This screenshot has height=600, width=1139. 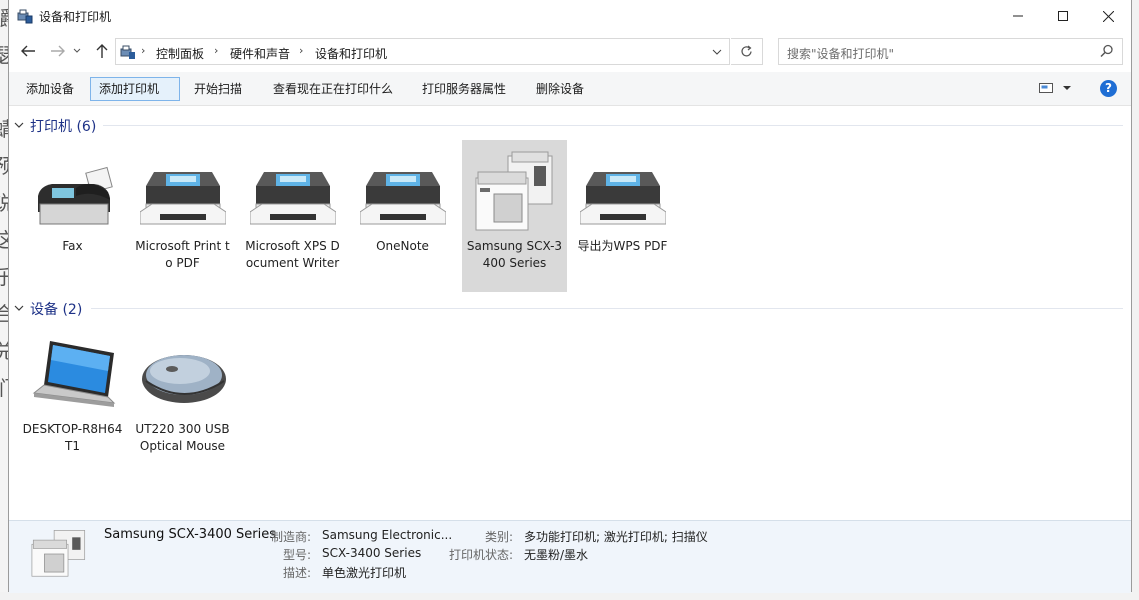 What do you see at coordinates (25, 16) in the screenshot?
I see `devices-printers-icon` at bounding box center [25, 16].